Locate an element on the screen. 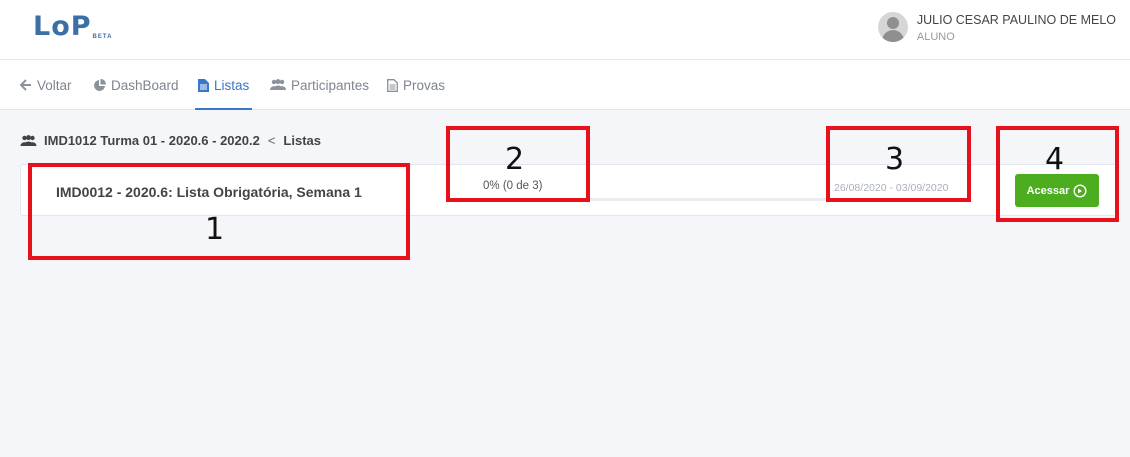 The image size is (1130, 457). user-role: ALUNO is located at coordinates (935, 37).